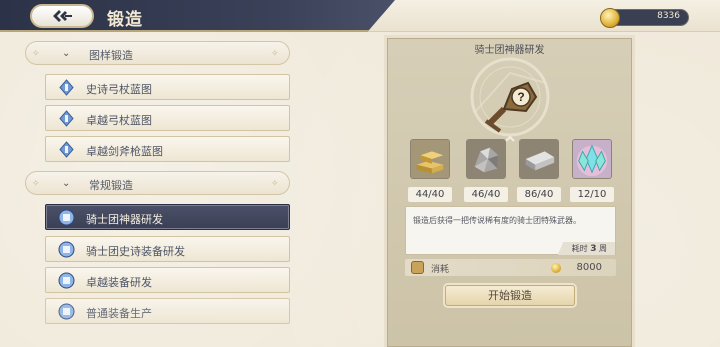  I want to click on material-slot: 44/40, so click(430, 170).